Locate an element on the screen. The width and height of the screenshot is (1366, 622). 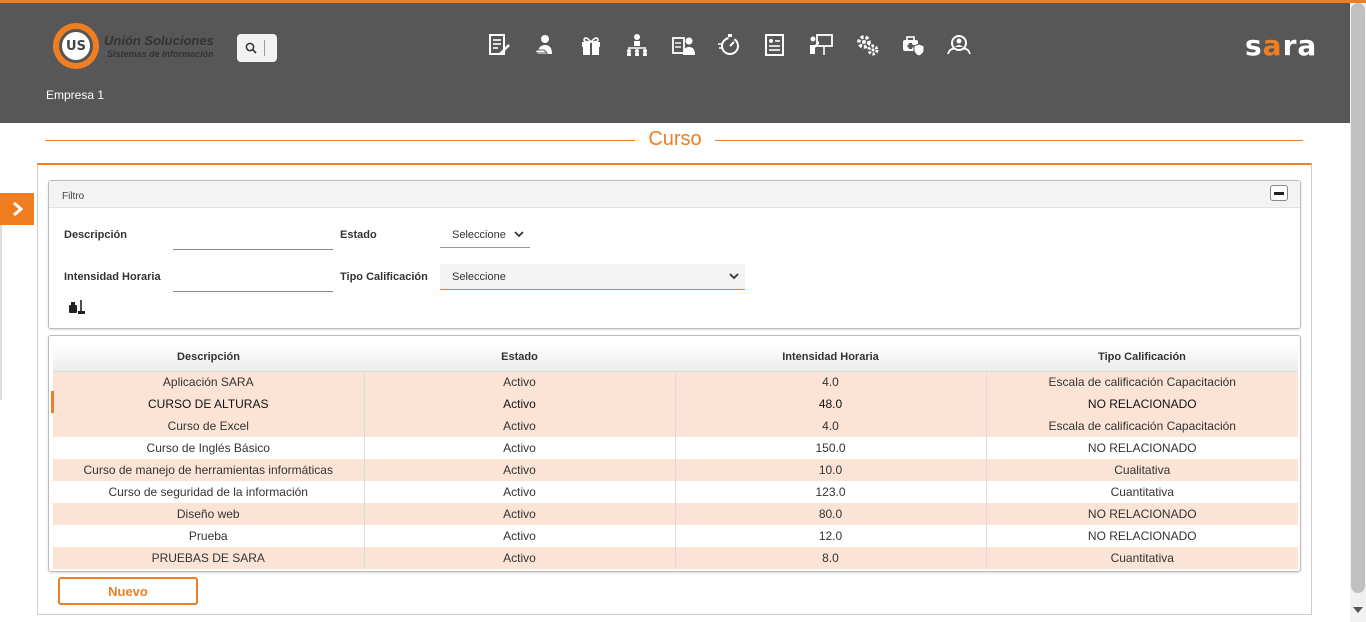
cell-descripcion: Aplicación SARA is located at coordinates (209, 382).